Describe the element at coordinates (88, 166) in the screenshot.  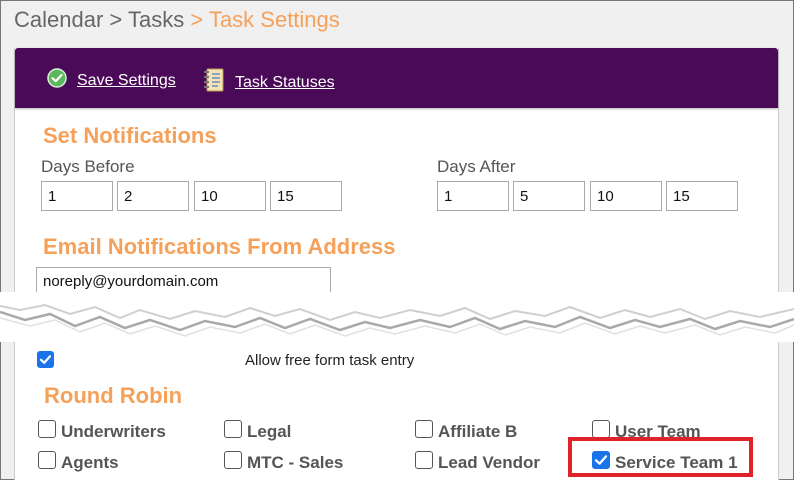
I see `days-before-label: Days Before` at that location.